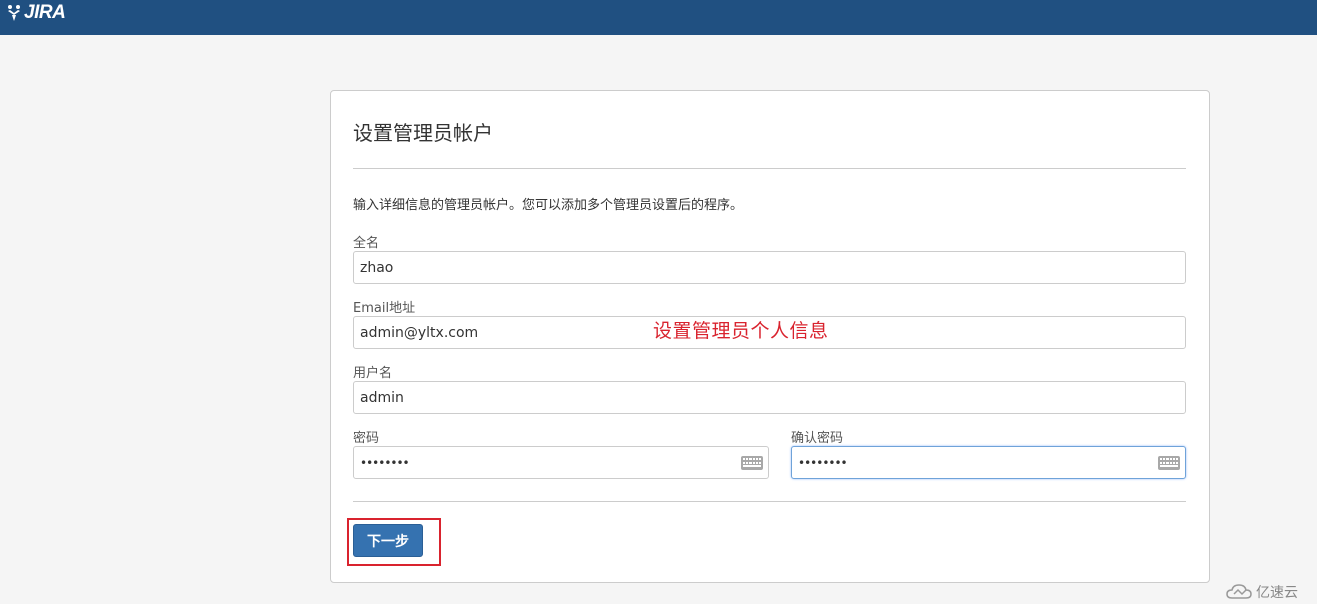 The height and width of the screenshot is (604, 1317). Describe the element at coordinates (366, 243) in the screenshot. I see `fullname-label: 全名` at that location.